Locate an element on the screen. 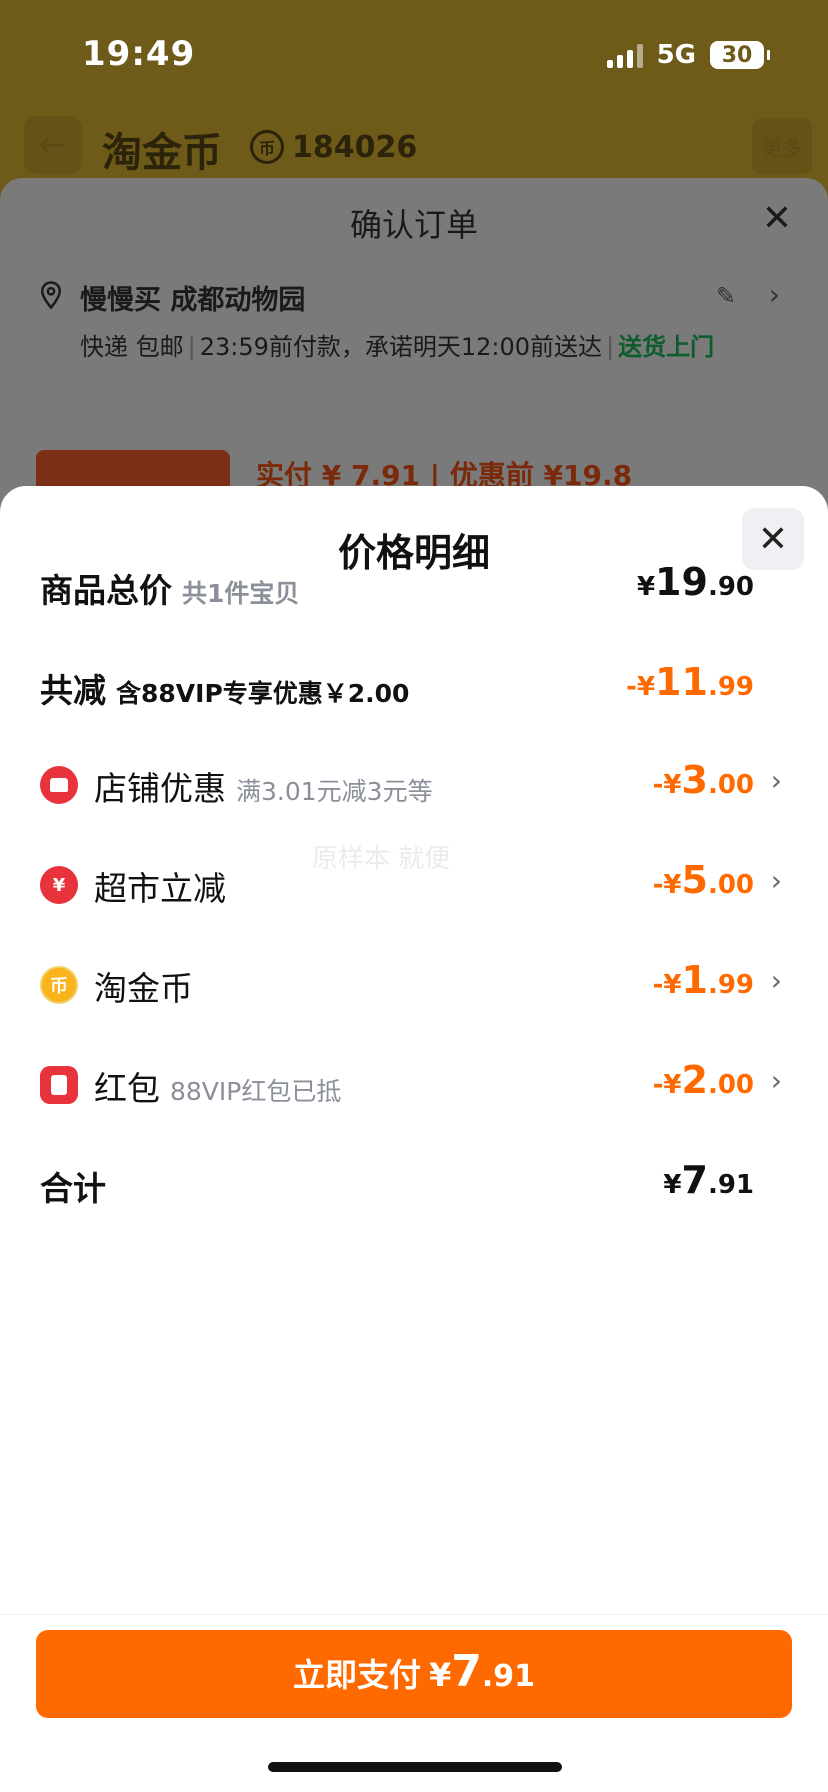 Image resolution: width=828 pixels, height=1792 pixels. row-total-discount: 共减 含88VIP专享优惠￥2.00 -¥11.99 is located at coordinates (414, 686).